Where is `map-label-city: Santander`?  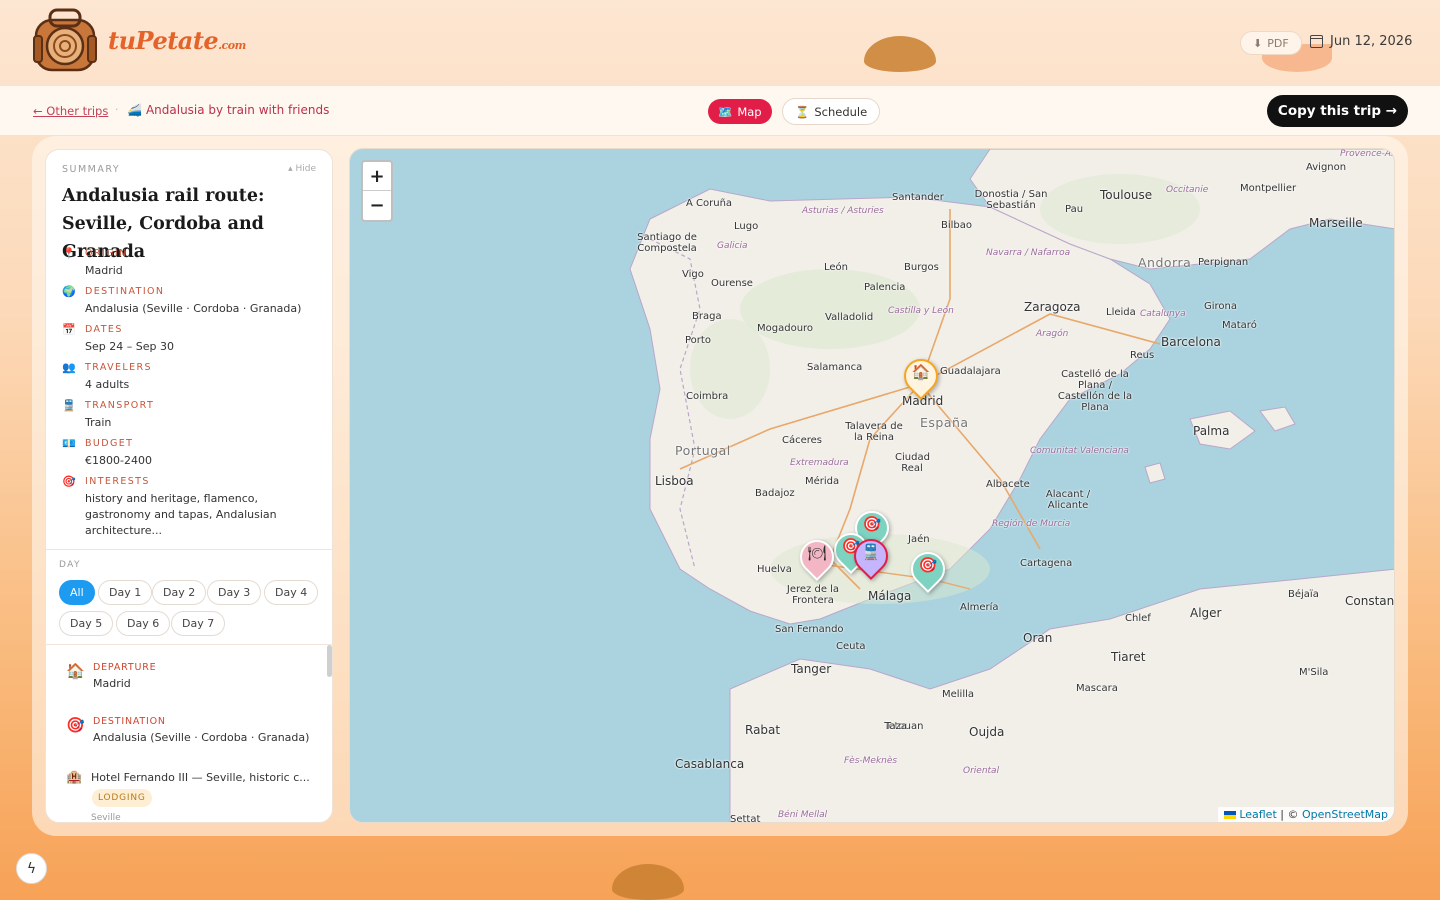 map-label-city: Santander is located at coordinates (918, 197).